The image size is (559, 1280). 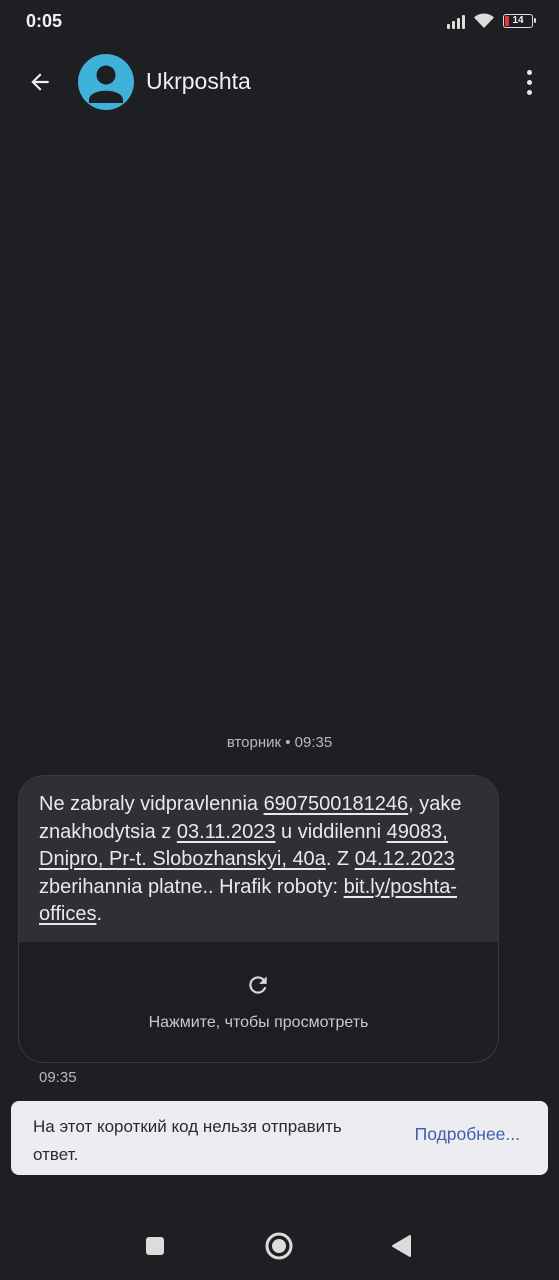 I want to click on message-text-segment: ., so click(x=99, y=914).